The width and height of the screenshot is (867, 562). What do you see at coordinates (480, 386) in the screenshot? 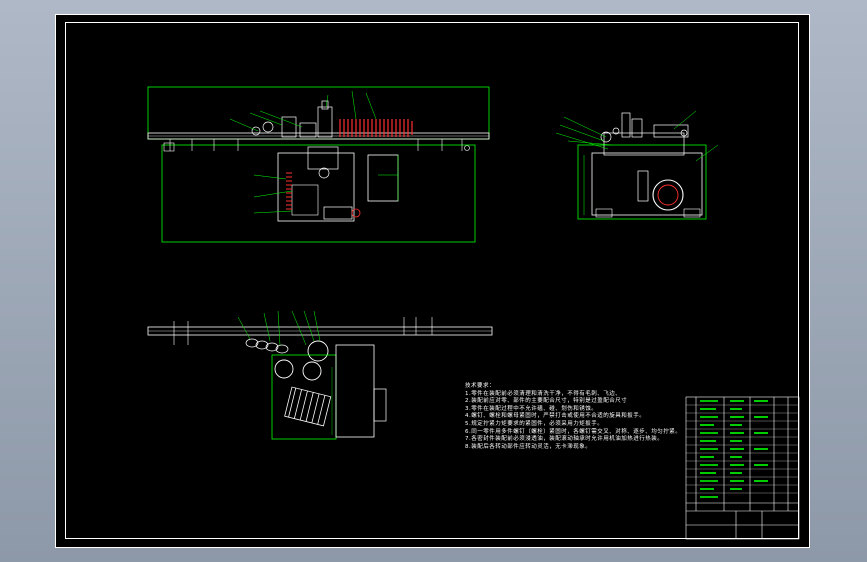
I see `notes-title: 技术要求：` at bounding box center [480, 386].